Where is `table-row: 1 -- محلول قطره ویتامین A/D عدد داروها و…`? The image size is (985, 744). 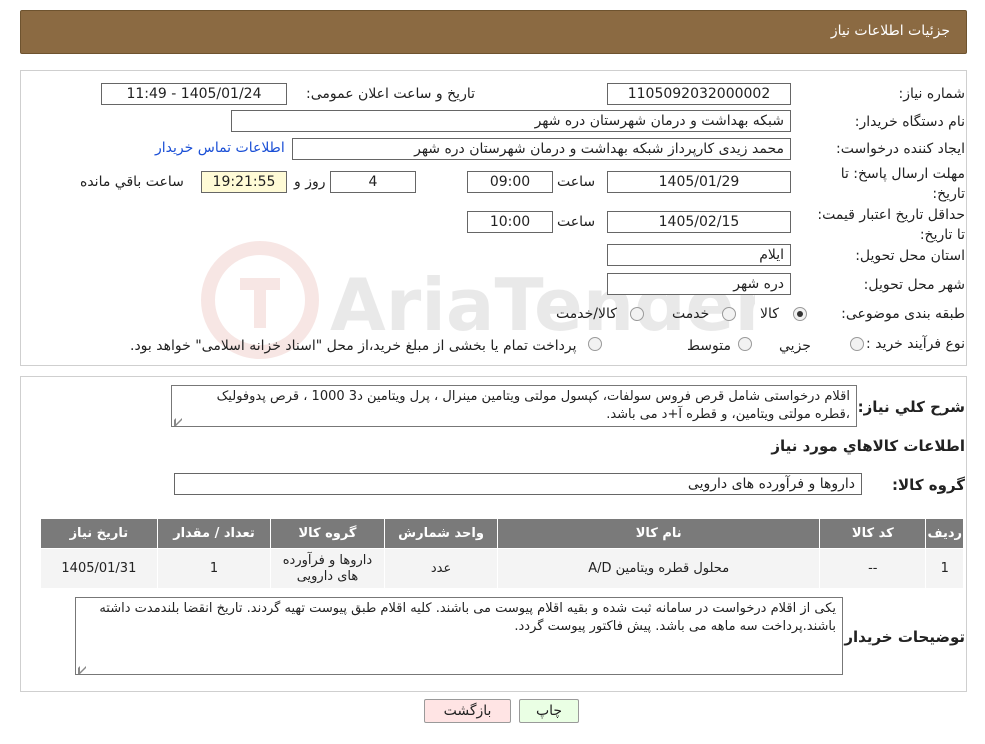 table-row: 1 -- محلول قطره ویتامین A/D عدد داروها و… is located at coordinates (502, 568).